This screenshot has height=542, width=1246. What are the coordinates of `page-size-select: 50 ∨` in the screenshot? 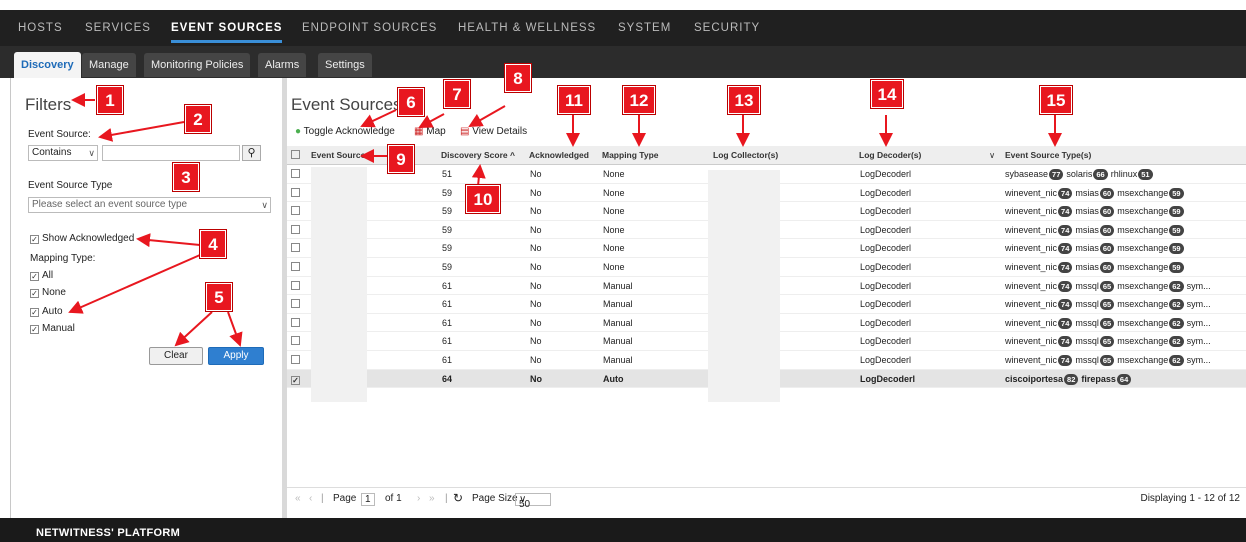 It's located at (533, 501).